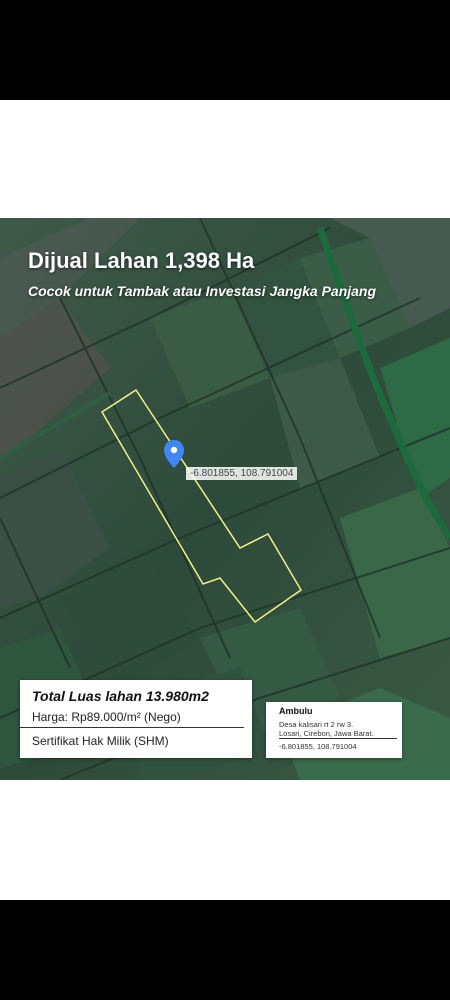 The image size is (450, 1000). I want to click on address-line-2: Losari, Cirebon, Jawa Barat., so click(326, 733).